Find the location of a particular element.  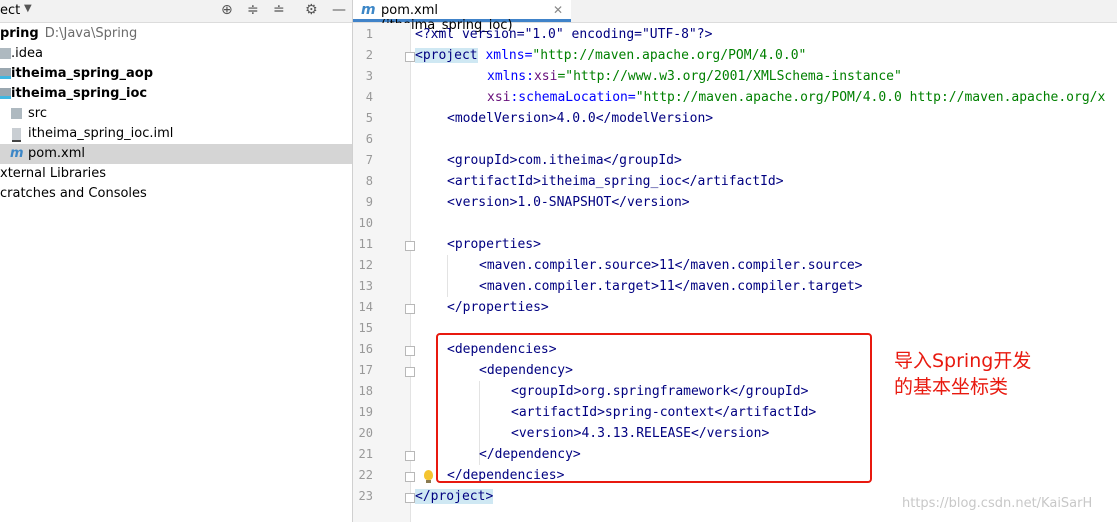

tree-item-scratches: cratches and Consoles is located at coordinates (176, 194).